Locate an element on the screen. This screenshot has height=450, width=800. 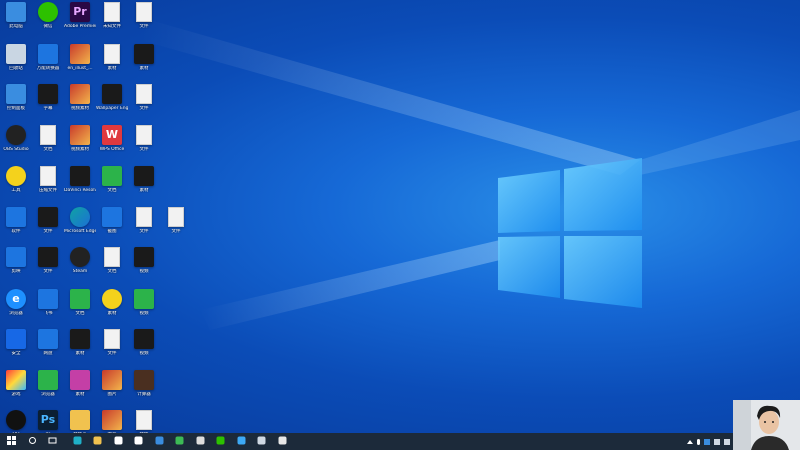
shield-icon is located at coordinates (707, 441).